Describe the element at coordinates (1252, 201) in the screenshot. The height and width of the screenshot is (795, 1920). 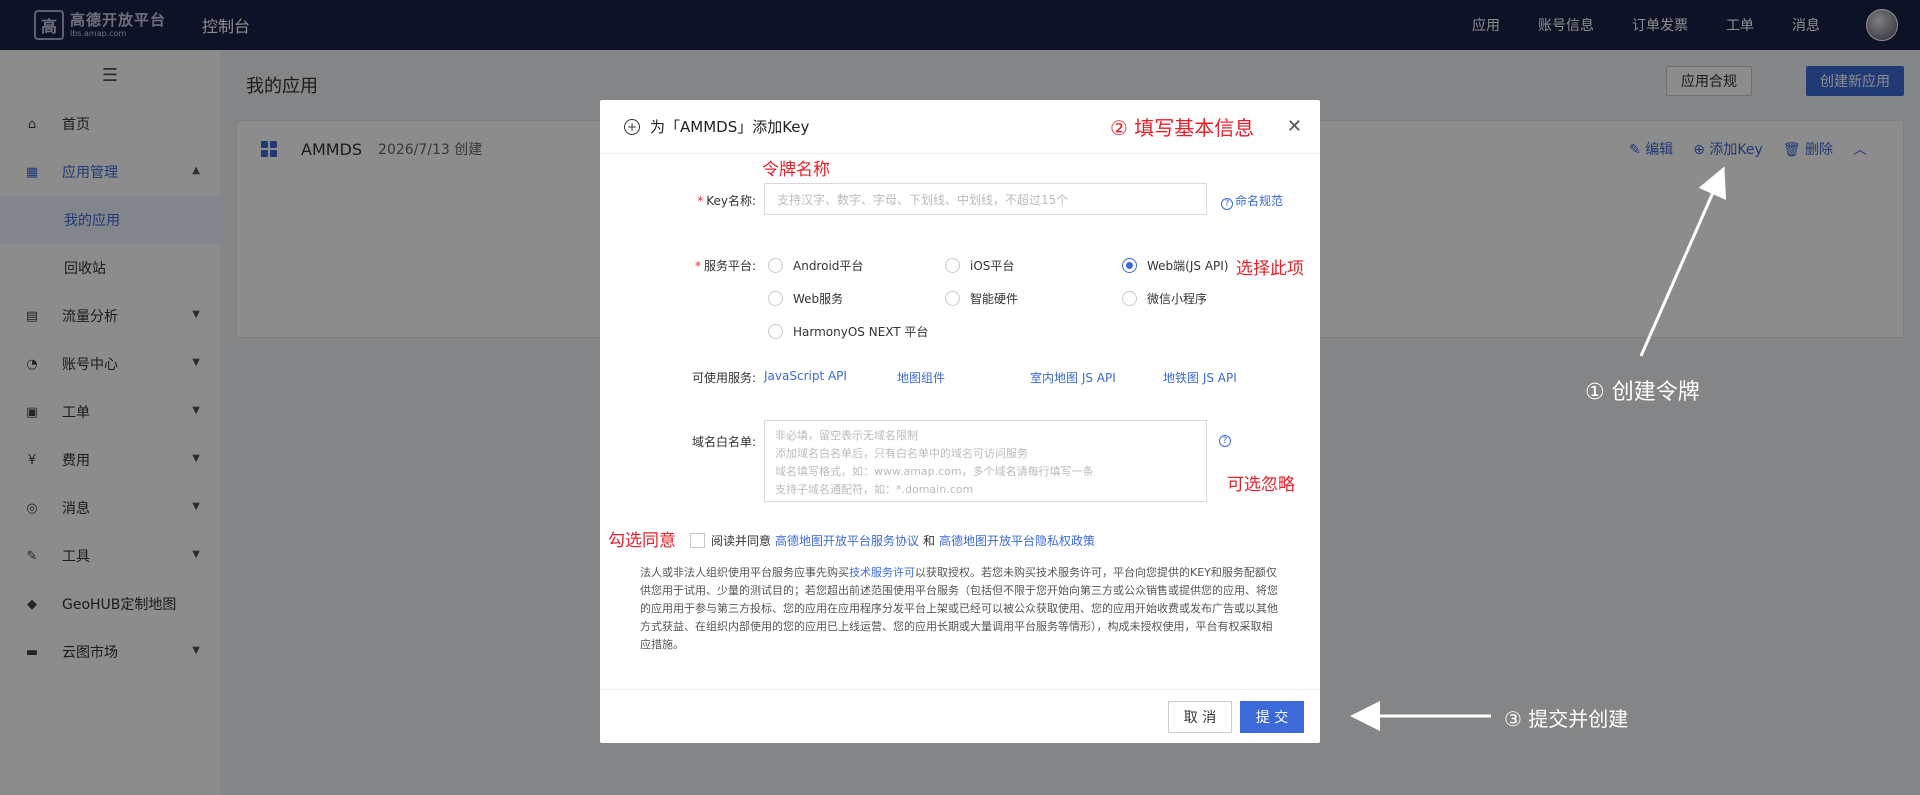
I see `naming-rule-link: ? 命名规范` at that location.